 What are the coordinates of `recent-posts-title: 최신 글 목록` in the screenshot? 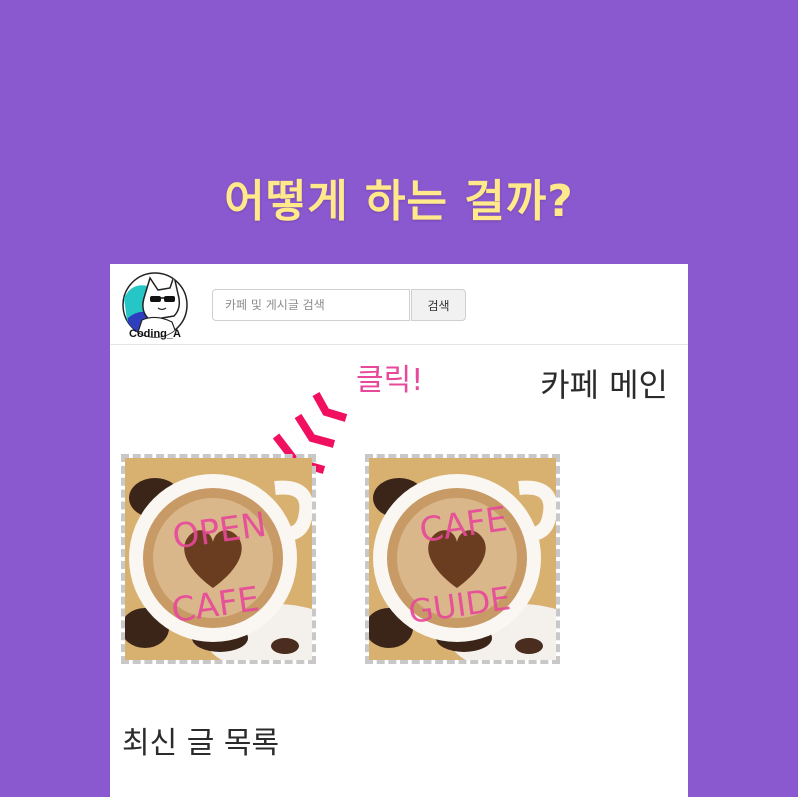 It's located at (201, 743).